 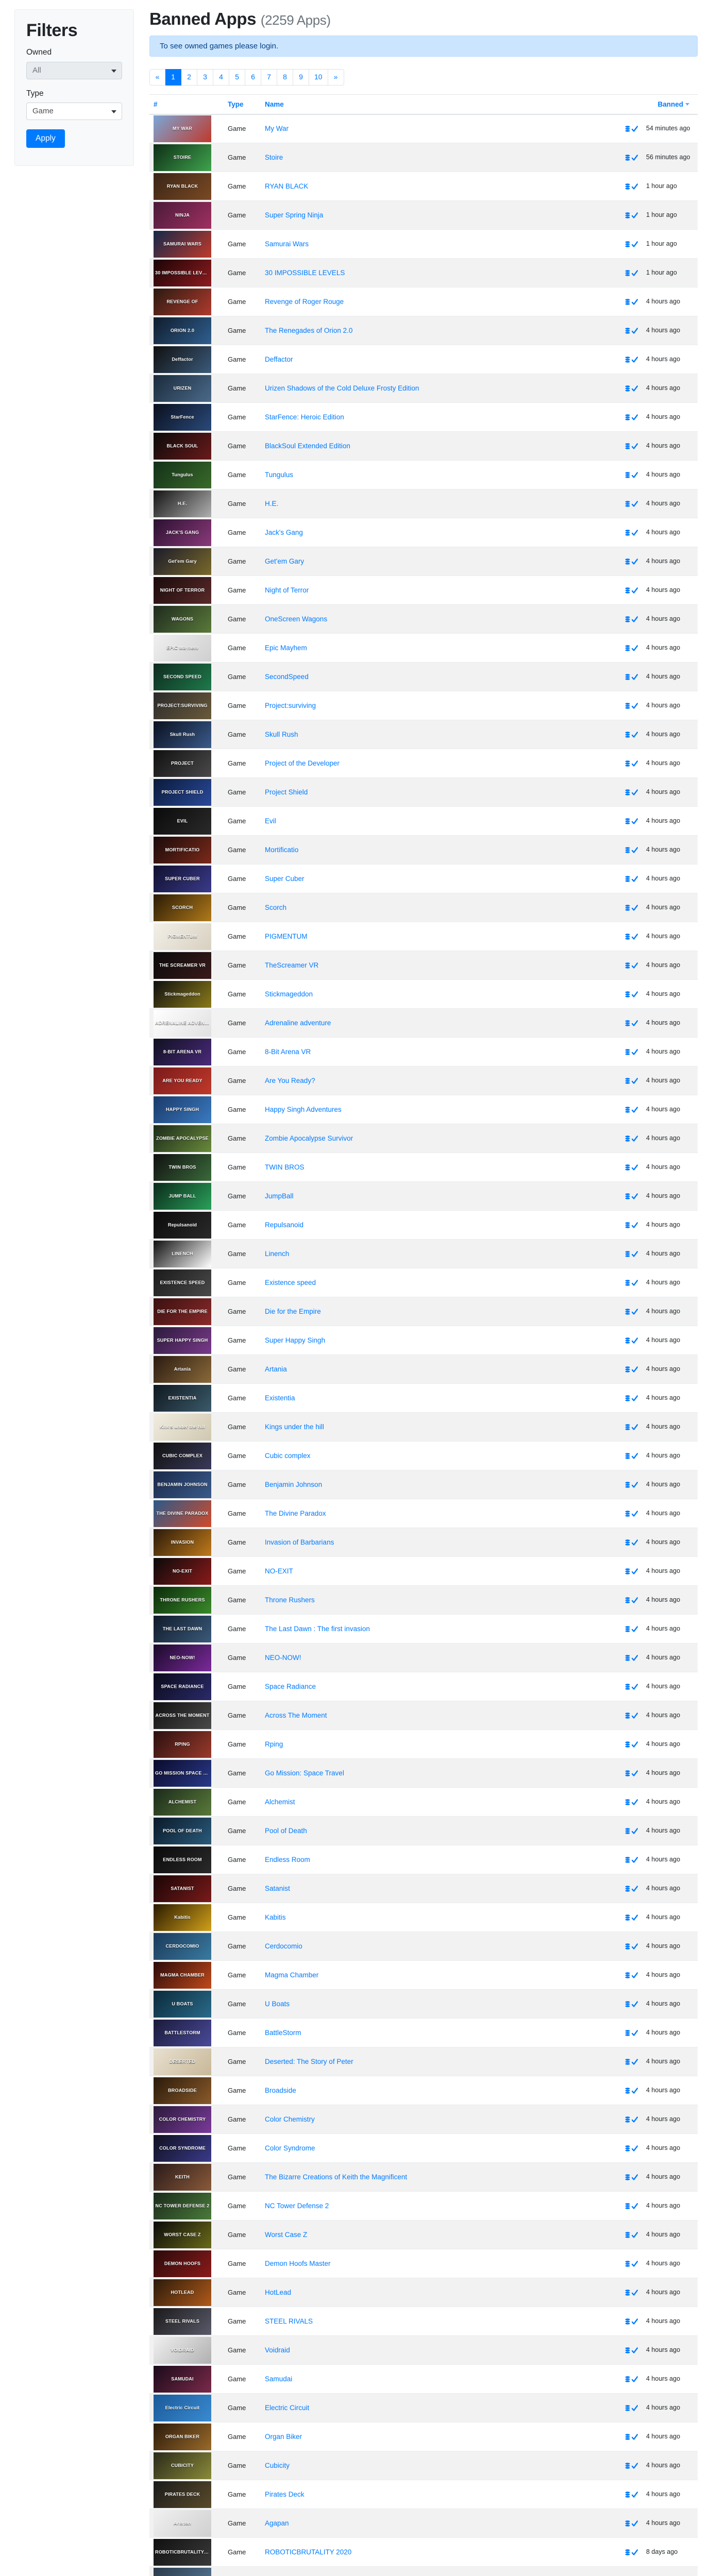 What do you see at coordinates (182, 1657) in the screenshot?
I see `app-capsule-image: NEO-NOW!` at bounding box center [182, 1657].